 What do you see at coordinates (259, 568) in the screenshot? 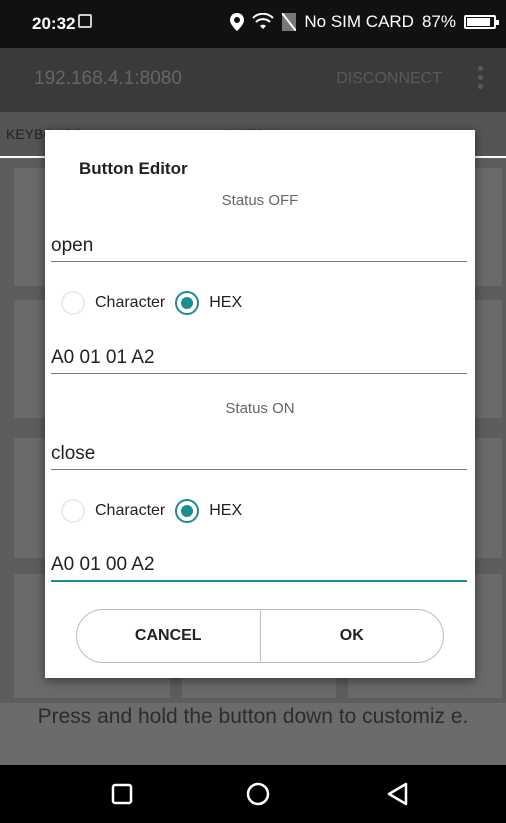
I see `on-data-field: A0 01 00 A2` at bounding box center [259, 568].